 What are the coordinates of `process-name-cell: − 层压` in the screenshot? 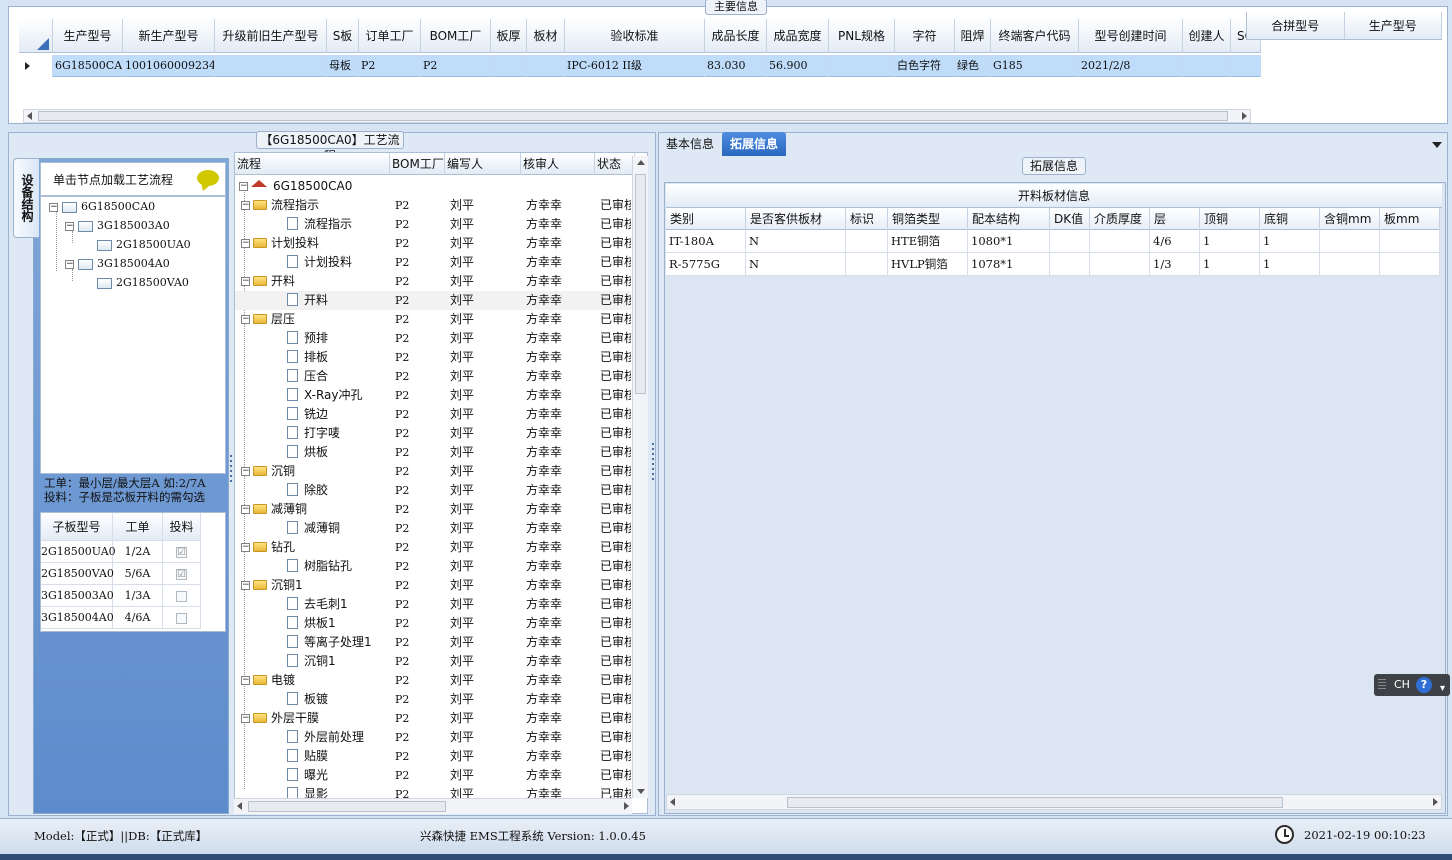 It's located at (312, 319).